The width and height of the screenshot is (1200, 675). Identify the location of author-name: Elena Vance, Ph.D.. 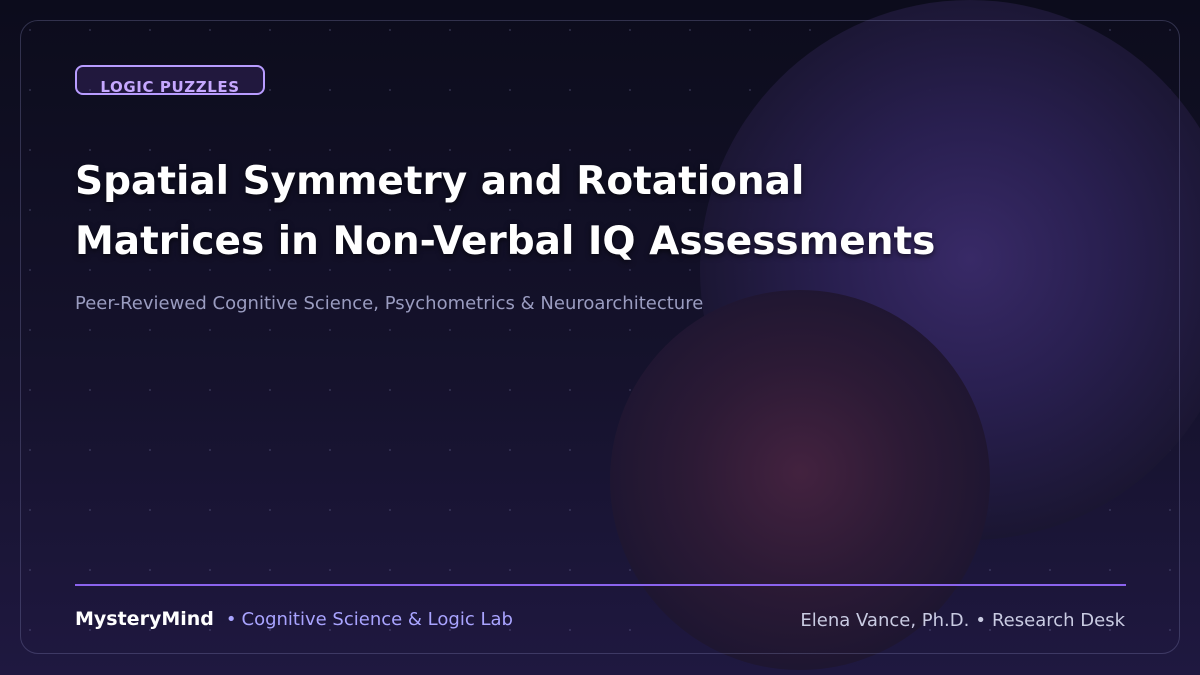
(885, 620).